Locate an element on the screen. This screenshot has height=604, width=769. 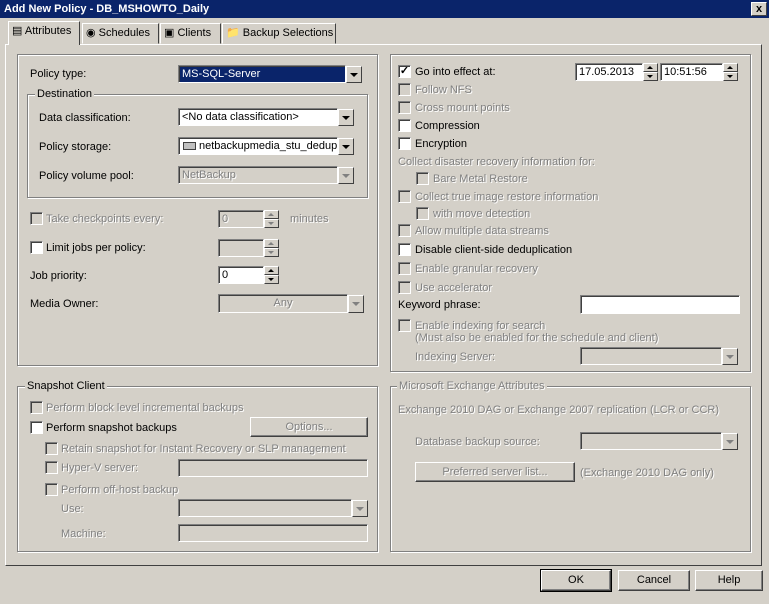
data-classification-select: <No data classification> is located at coordinates (258, 117).